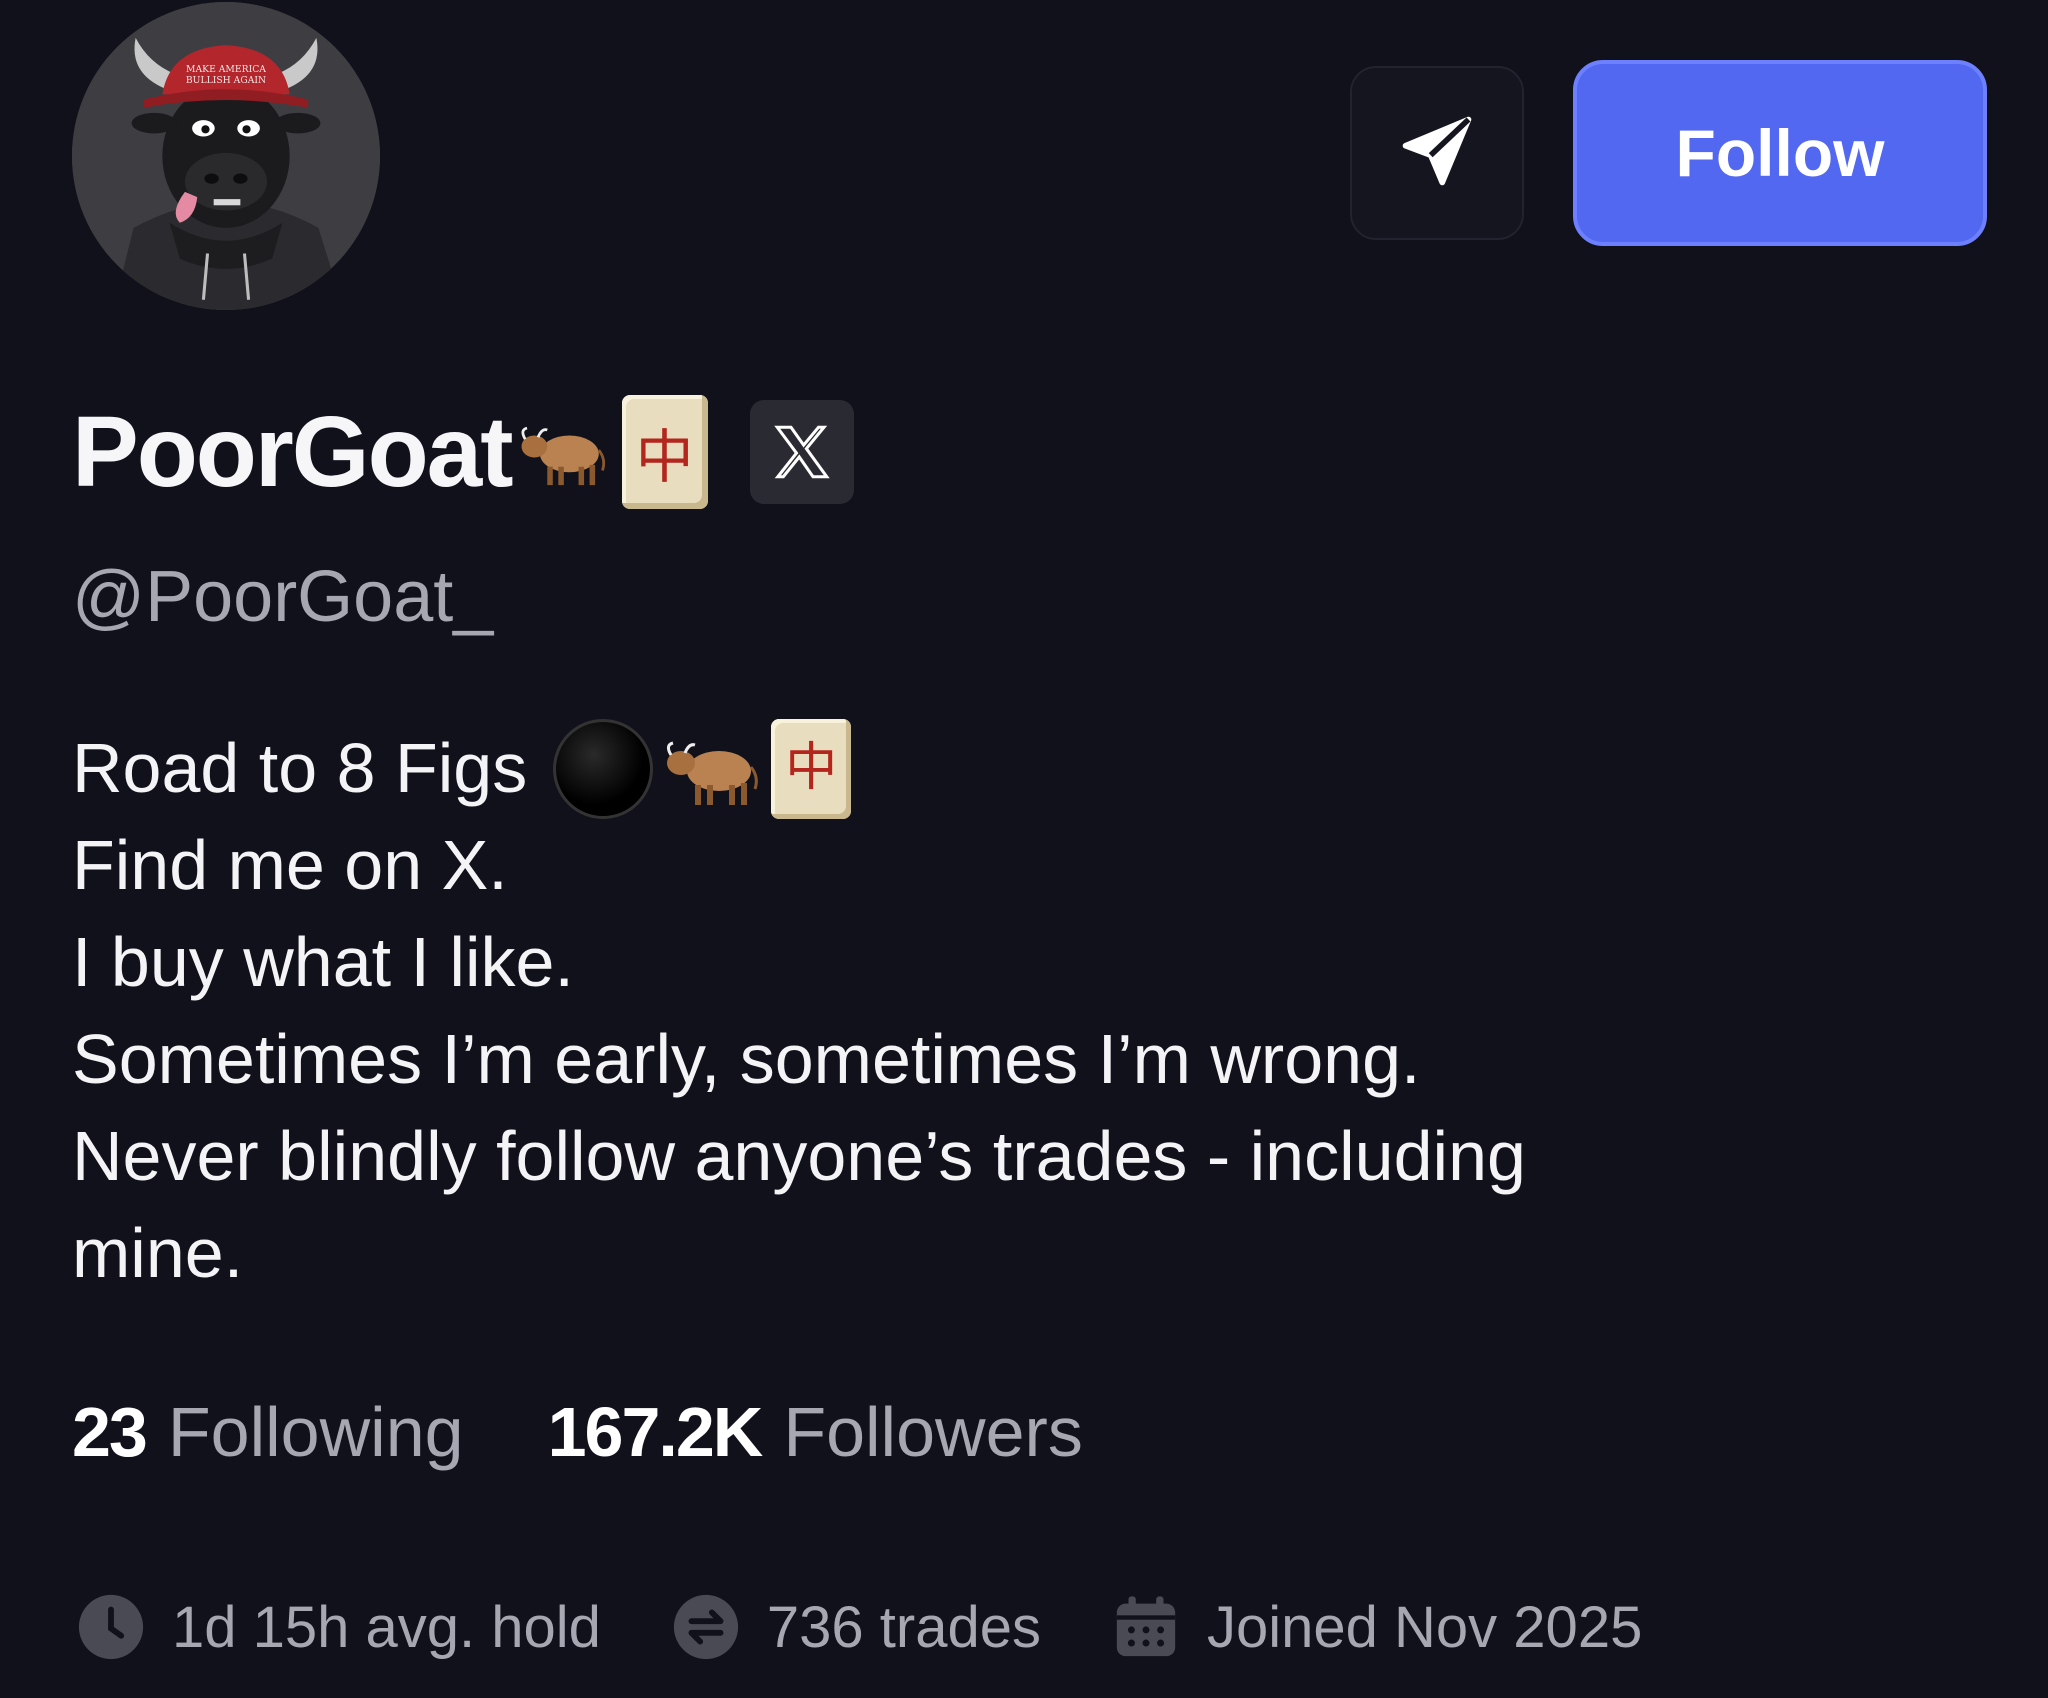 Image resolution: width=2048 pixels, height=1698 pixels. I want to click on send-icon, so click(1437, 153).